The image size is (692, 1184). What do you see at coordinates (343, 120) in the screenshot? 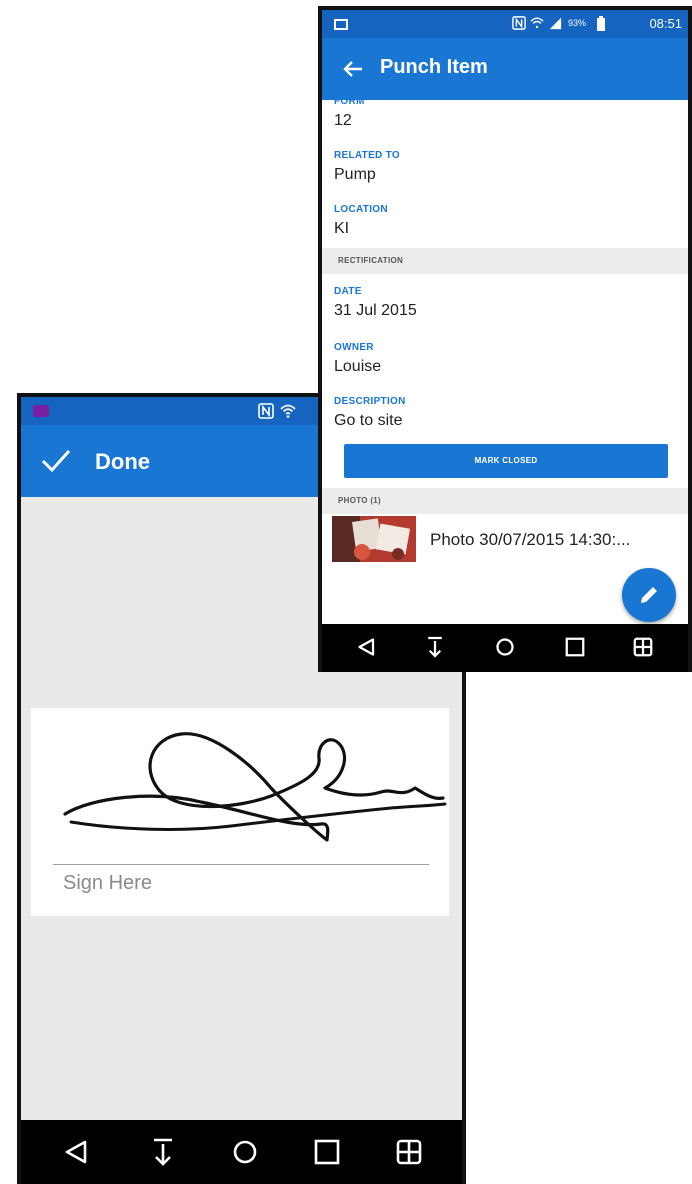
I see `field-value: 12` at bounding box center [343, 120].